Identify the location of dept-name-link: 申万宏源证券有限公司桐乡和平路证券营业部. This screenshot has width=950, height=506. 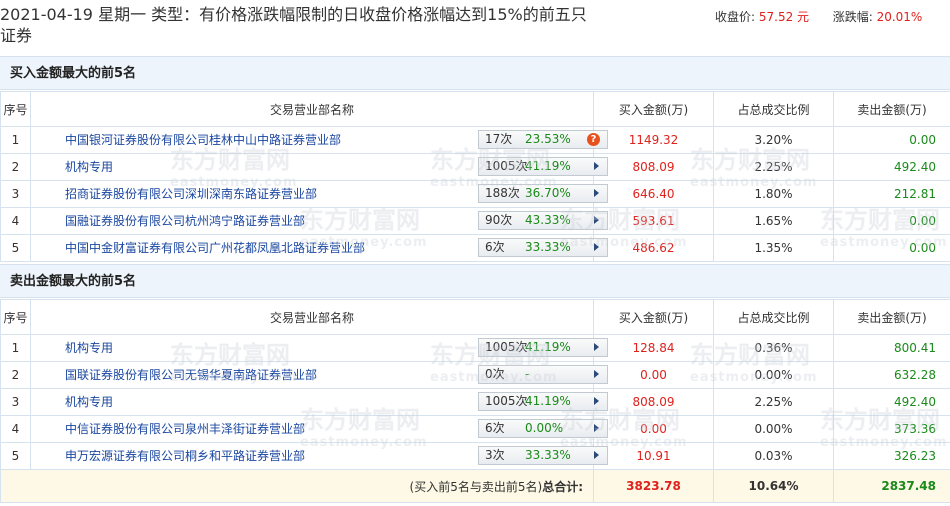
(185, 455).